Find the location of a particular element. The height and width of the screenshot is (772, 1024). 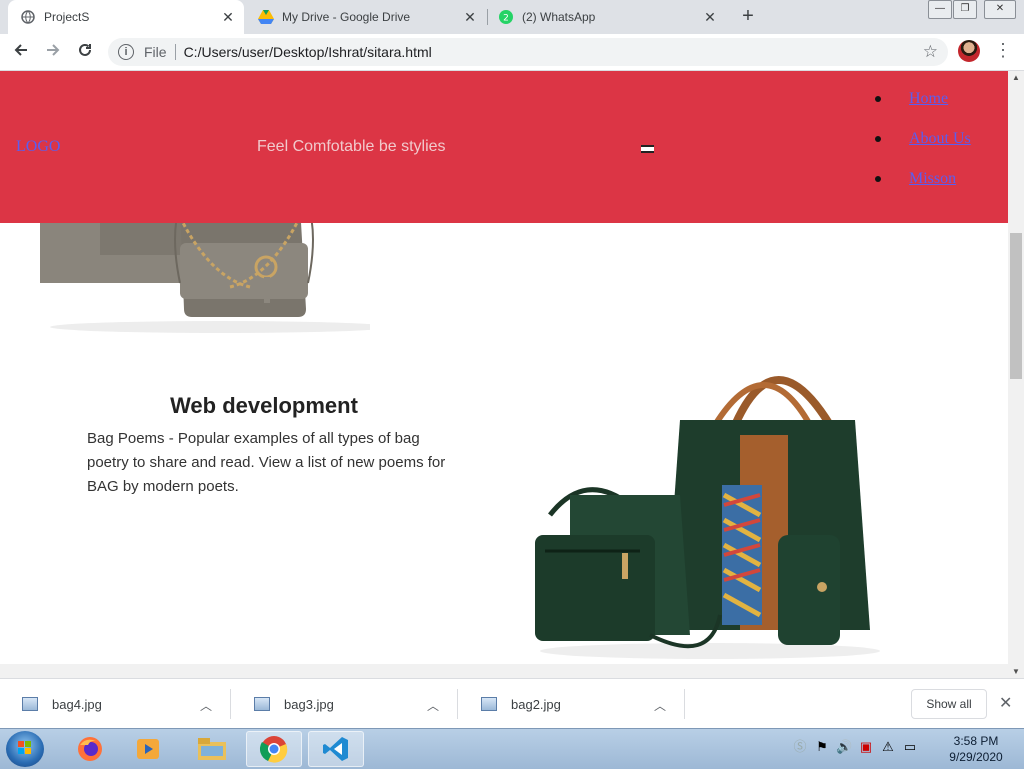

profile-avatar is located at coordinates (969, 51).